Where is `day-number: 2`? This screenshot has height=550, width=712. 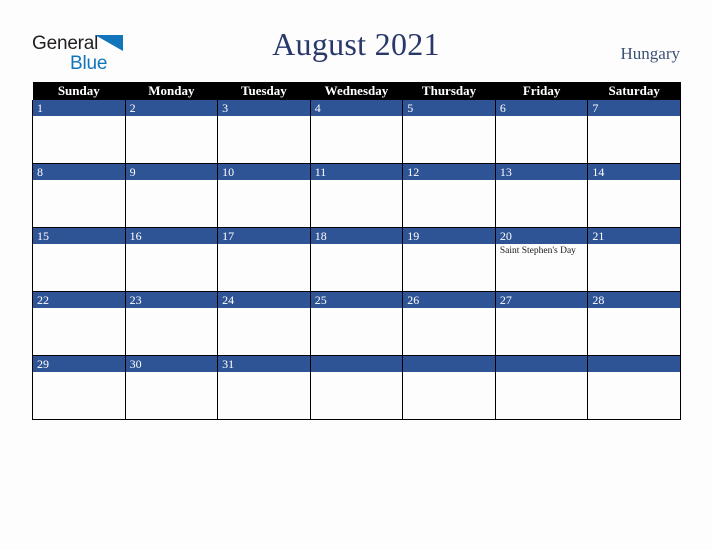
day-number: 2 is located at coordinates (171, 108).